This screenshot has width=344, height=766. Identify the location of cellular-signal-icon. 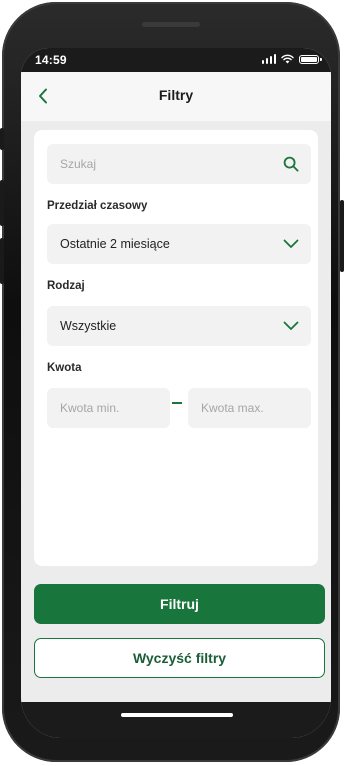
(268, 59).